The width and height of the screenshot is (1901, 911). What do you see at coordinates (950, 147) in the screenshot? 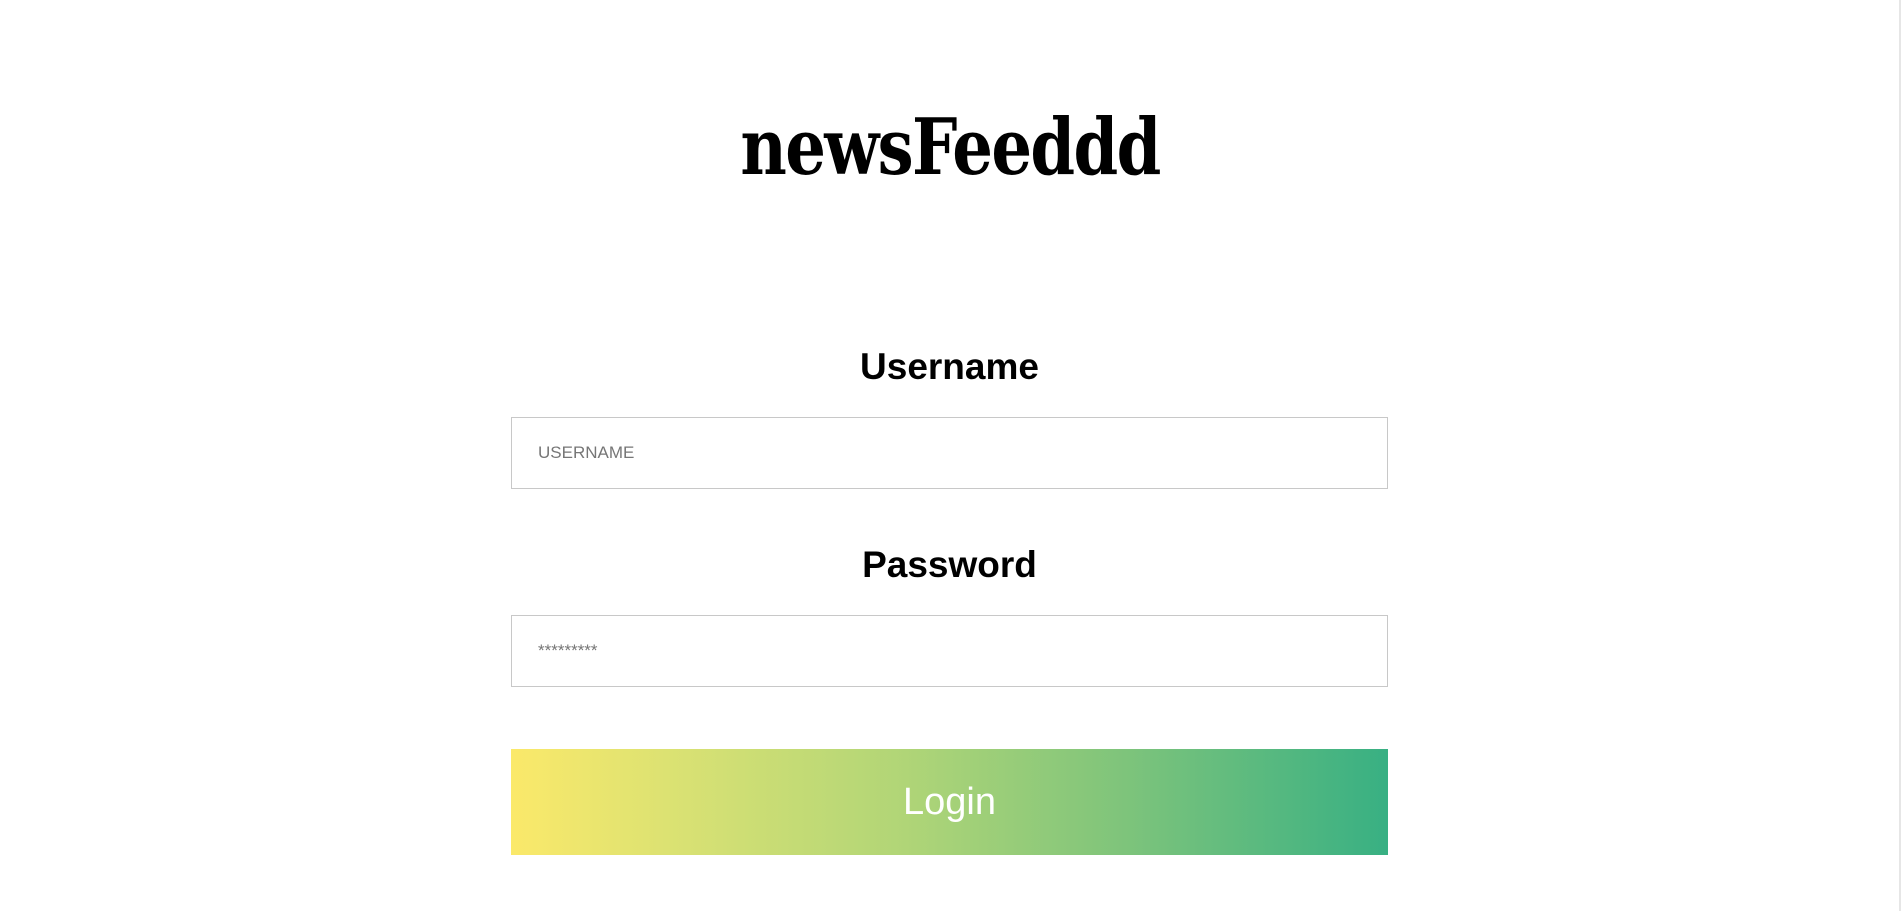
I see `app-logo: newsFeeddd` at bounding box center [950, 147].